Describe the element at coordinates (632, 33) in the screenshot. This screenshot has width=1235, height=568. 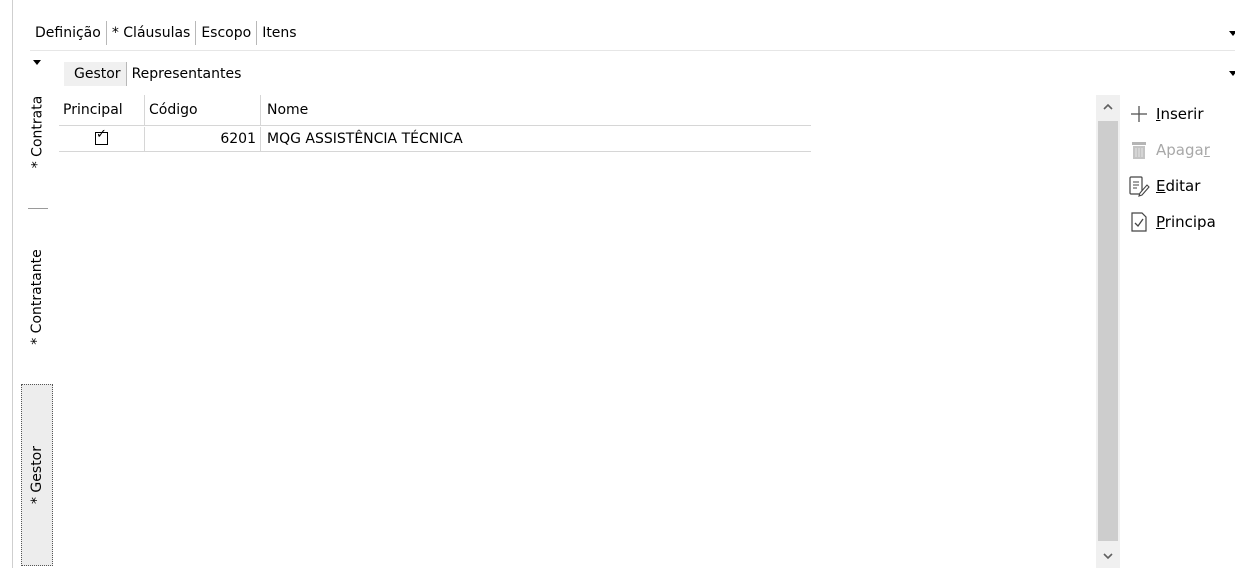
I see `top-tab-bar: Definição * Cláusulas Escopo Itens` at that location.